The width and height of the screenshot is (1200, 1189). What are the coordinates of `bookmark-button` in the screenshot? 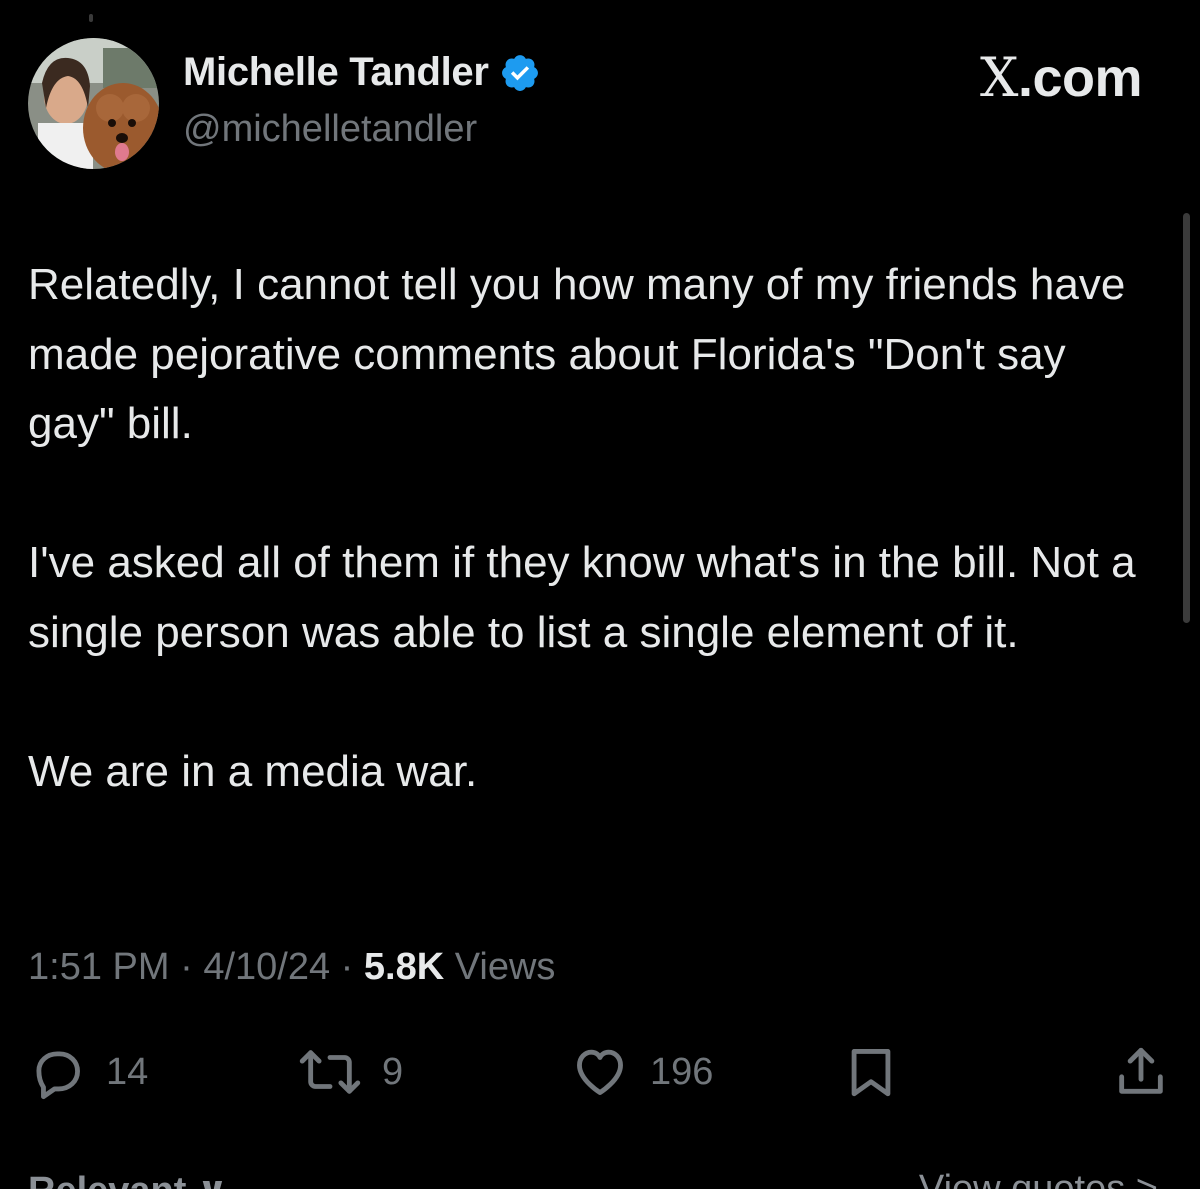 It's located at (871, 1072).